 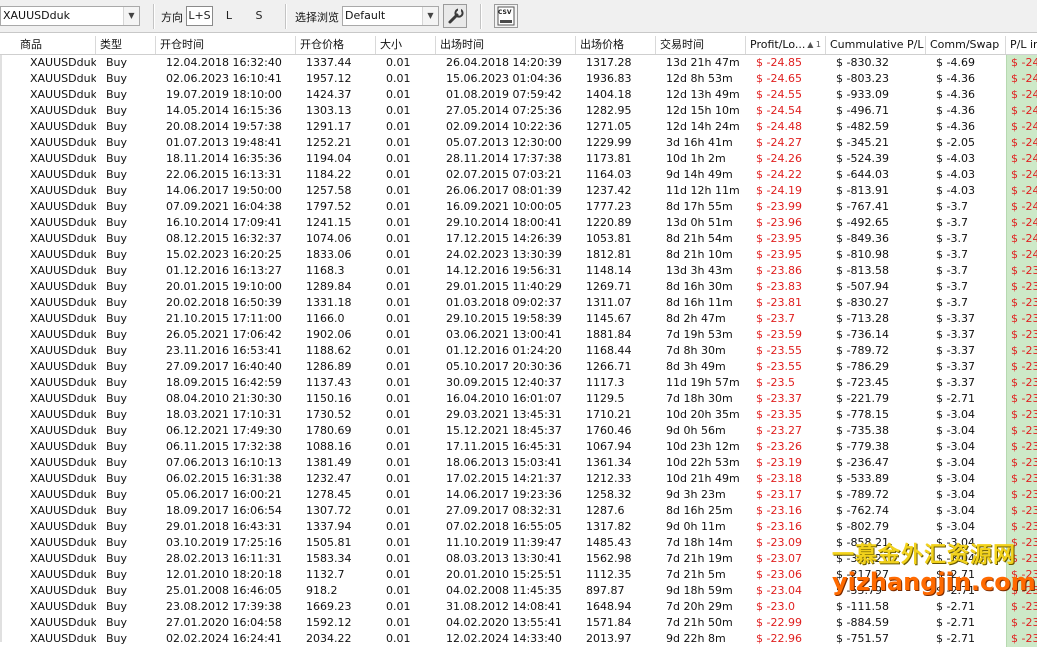 I want to click on cell-open-time: 20.08.2014 19:57:38, so click(x=224, y=126).